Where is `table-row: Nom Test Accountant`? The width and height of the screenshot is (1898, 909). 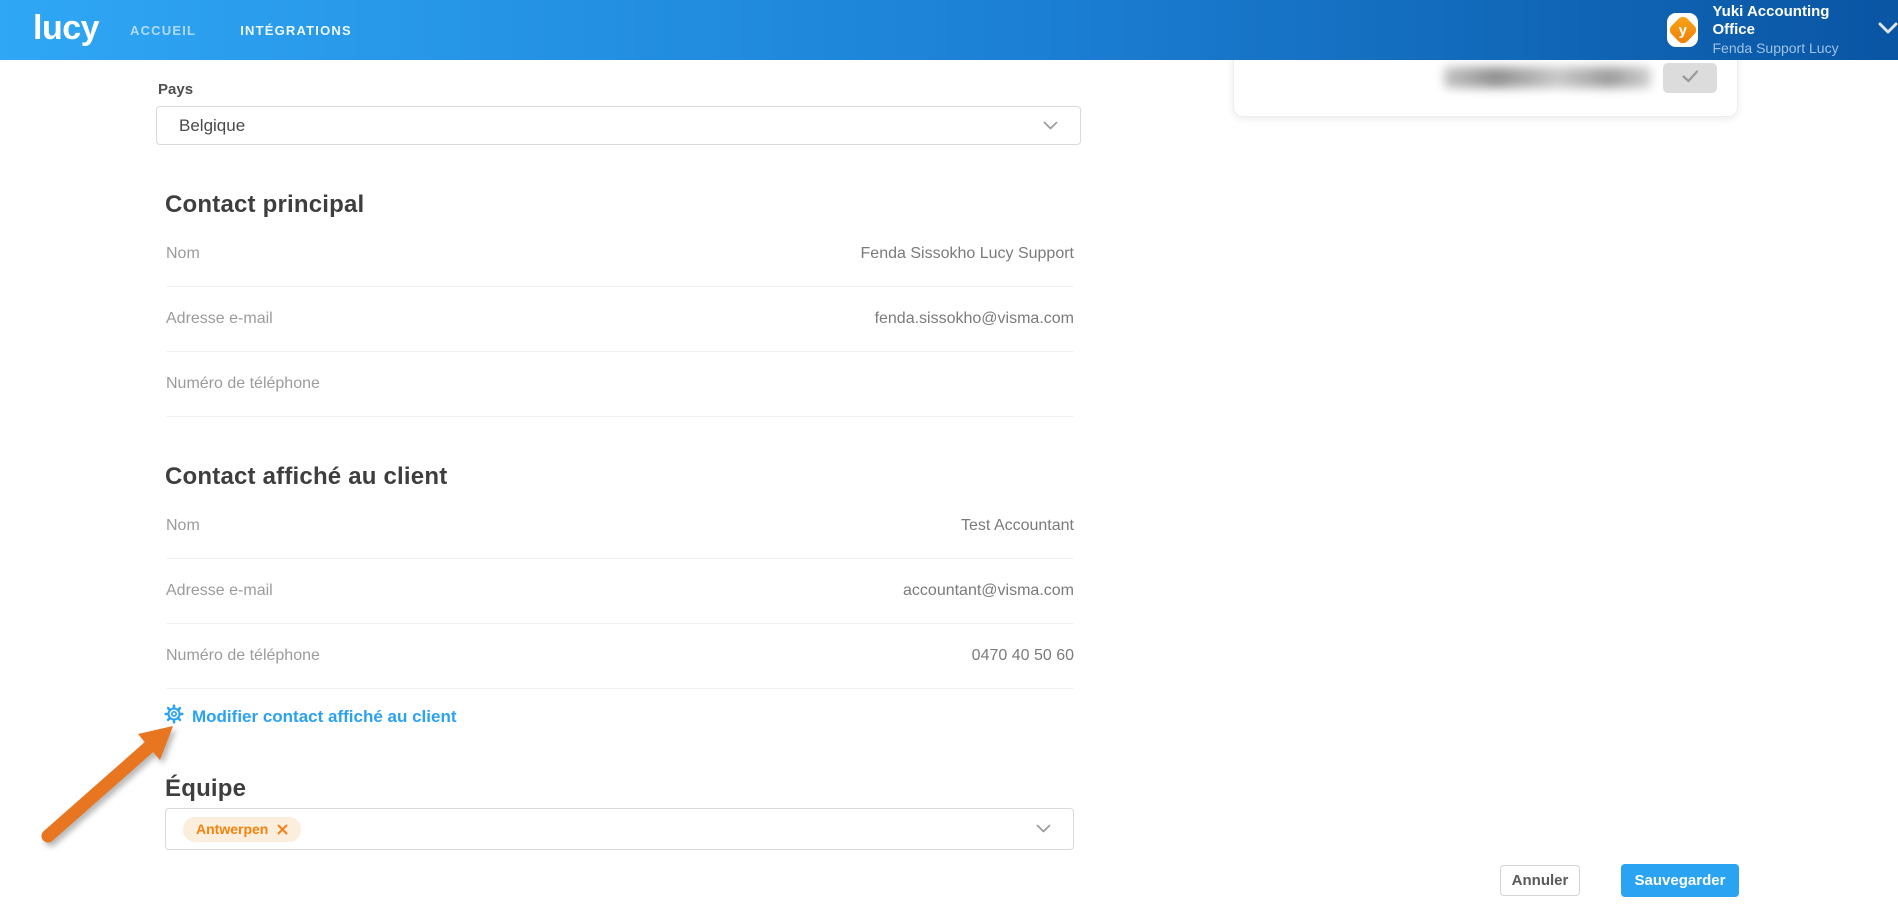
table-row: Nom Test Accountant is located at coordinates (620, 526).